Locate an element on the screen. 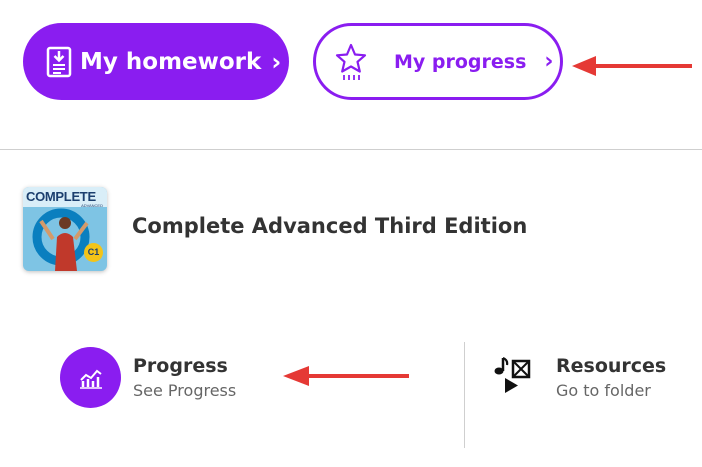  my-homework-button: My homework › is located at coordinates (156, 61).